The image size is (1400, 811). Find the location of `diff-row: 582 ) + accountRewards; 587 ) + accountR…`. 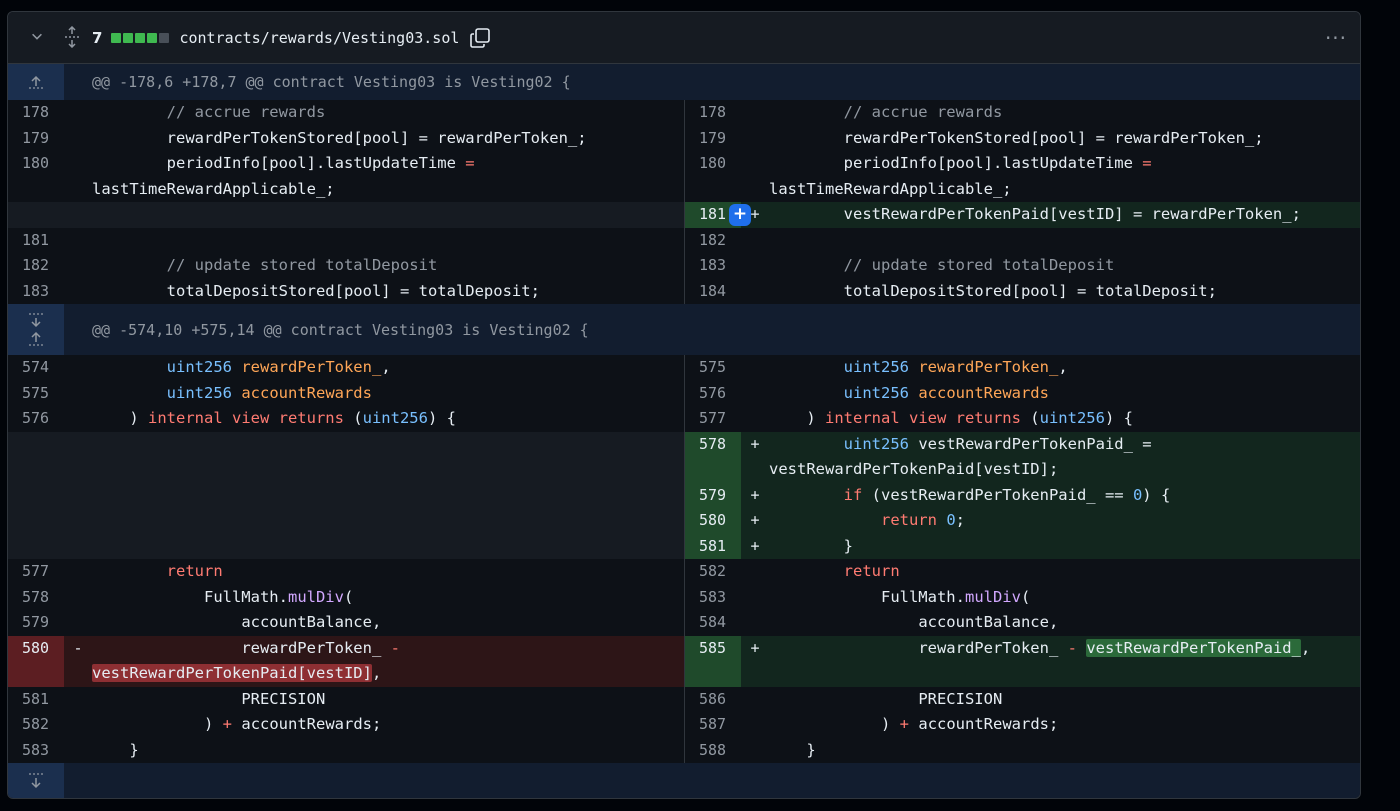

diff-row: 582 ) + accountRewards; 587 ) + accountR… is located at coordinates (684, 725).